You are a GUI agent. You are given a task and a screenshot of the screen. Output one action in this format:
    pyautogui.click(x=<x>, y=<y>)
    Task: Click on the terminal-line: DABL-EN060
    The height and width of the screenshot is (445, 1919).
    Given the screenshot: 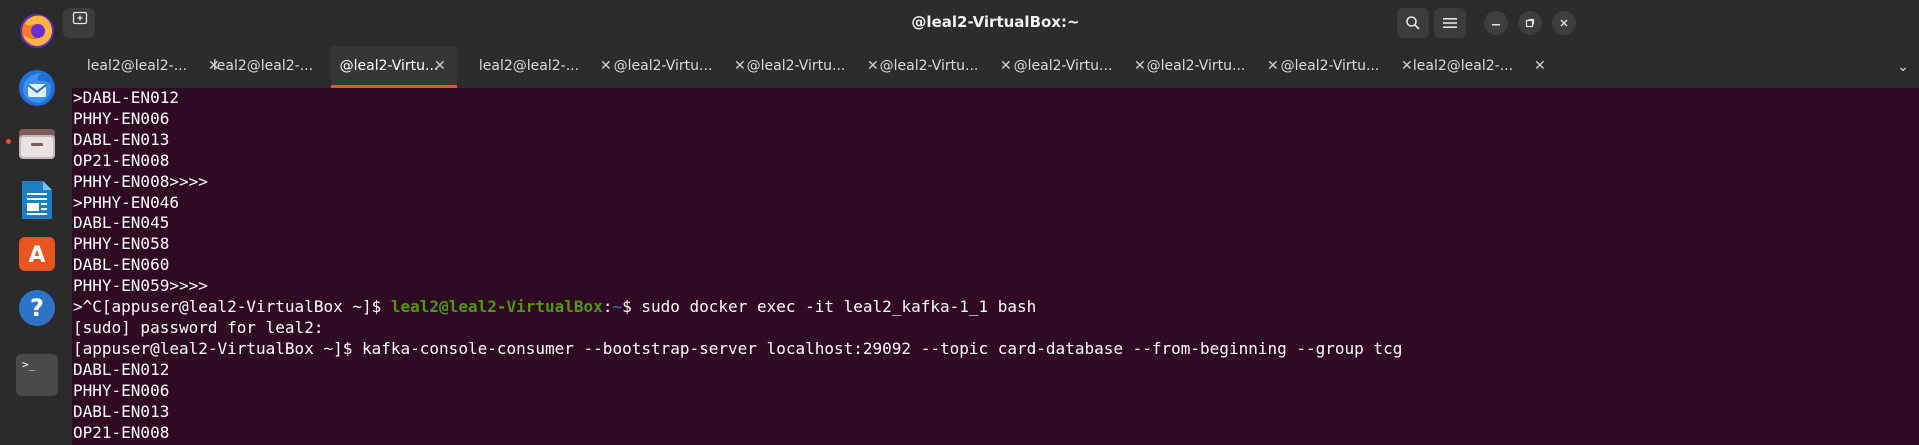 What is the action you would take?
    pyautogui.click(x=121, y=265)
    